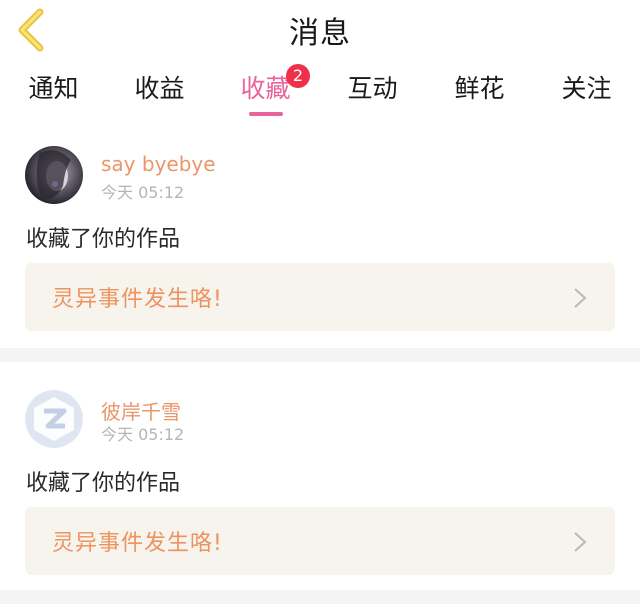 The width and height of the screenshot is (640, 604). What do you see at coordinates (265, 114) in the screenshot?
I see `active-tab-indicator` at bounding box center [265, 114].